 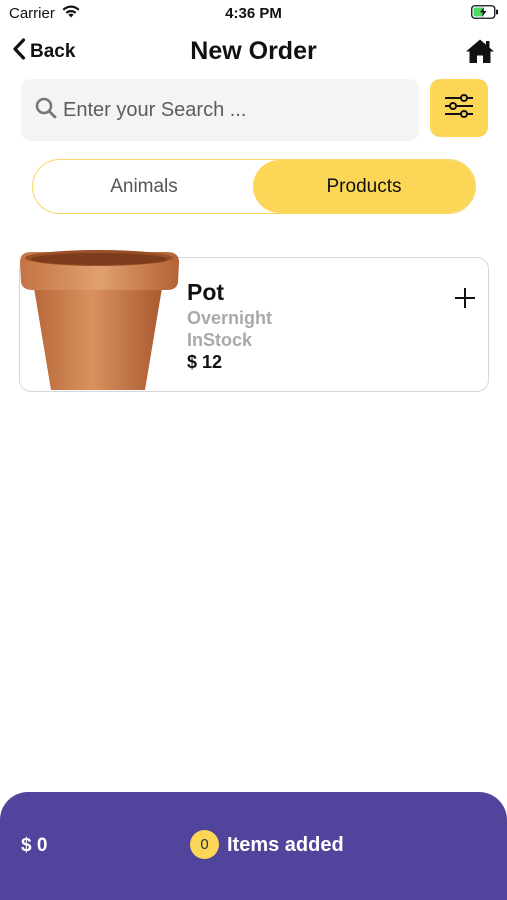 I want to click on home-icon, so click(x=480, y=53).